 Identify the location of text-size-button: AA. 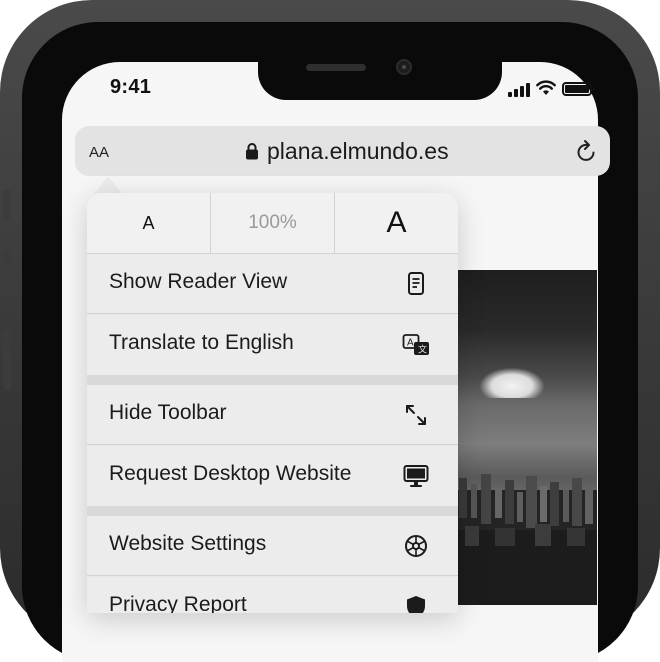
(99, 152).